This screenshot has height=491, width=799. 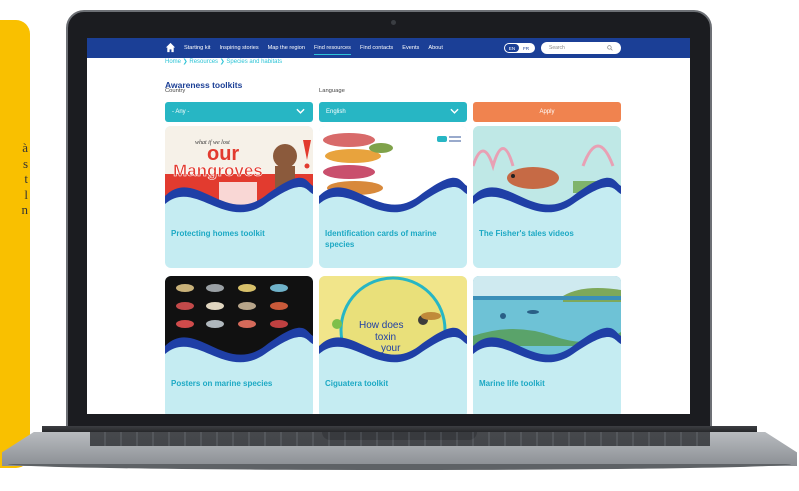 What do you see at coordinates (238, 48) in the screenshot?
I see `nav-item-inspiring-stories: Inspiring stories` at bounding box center [238, 48].